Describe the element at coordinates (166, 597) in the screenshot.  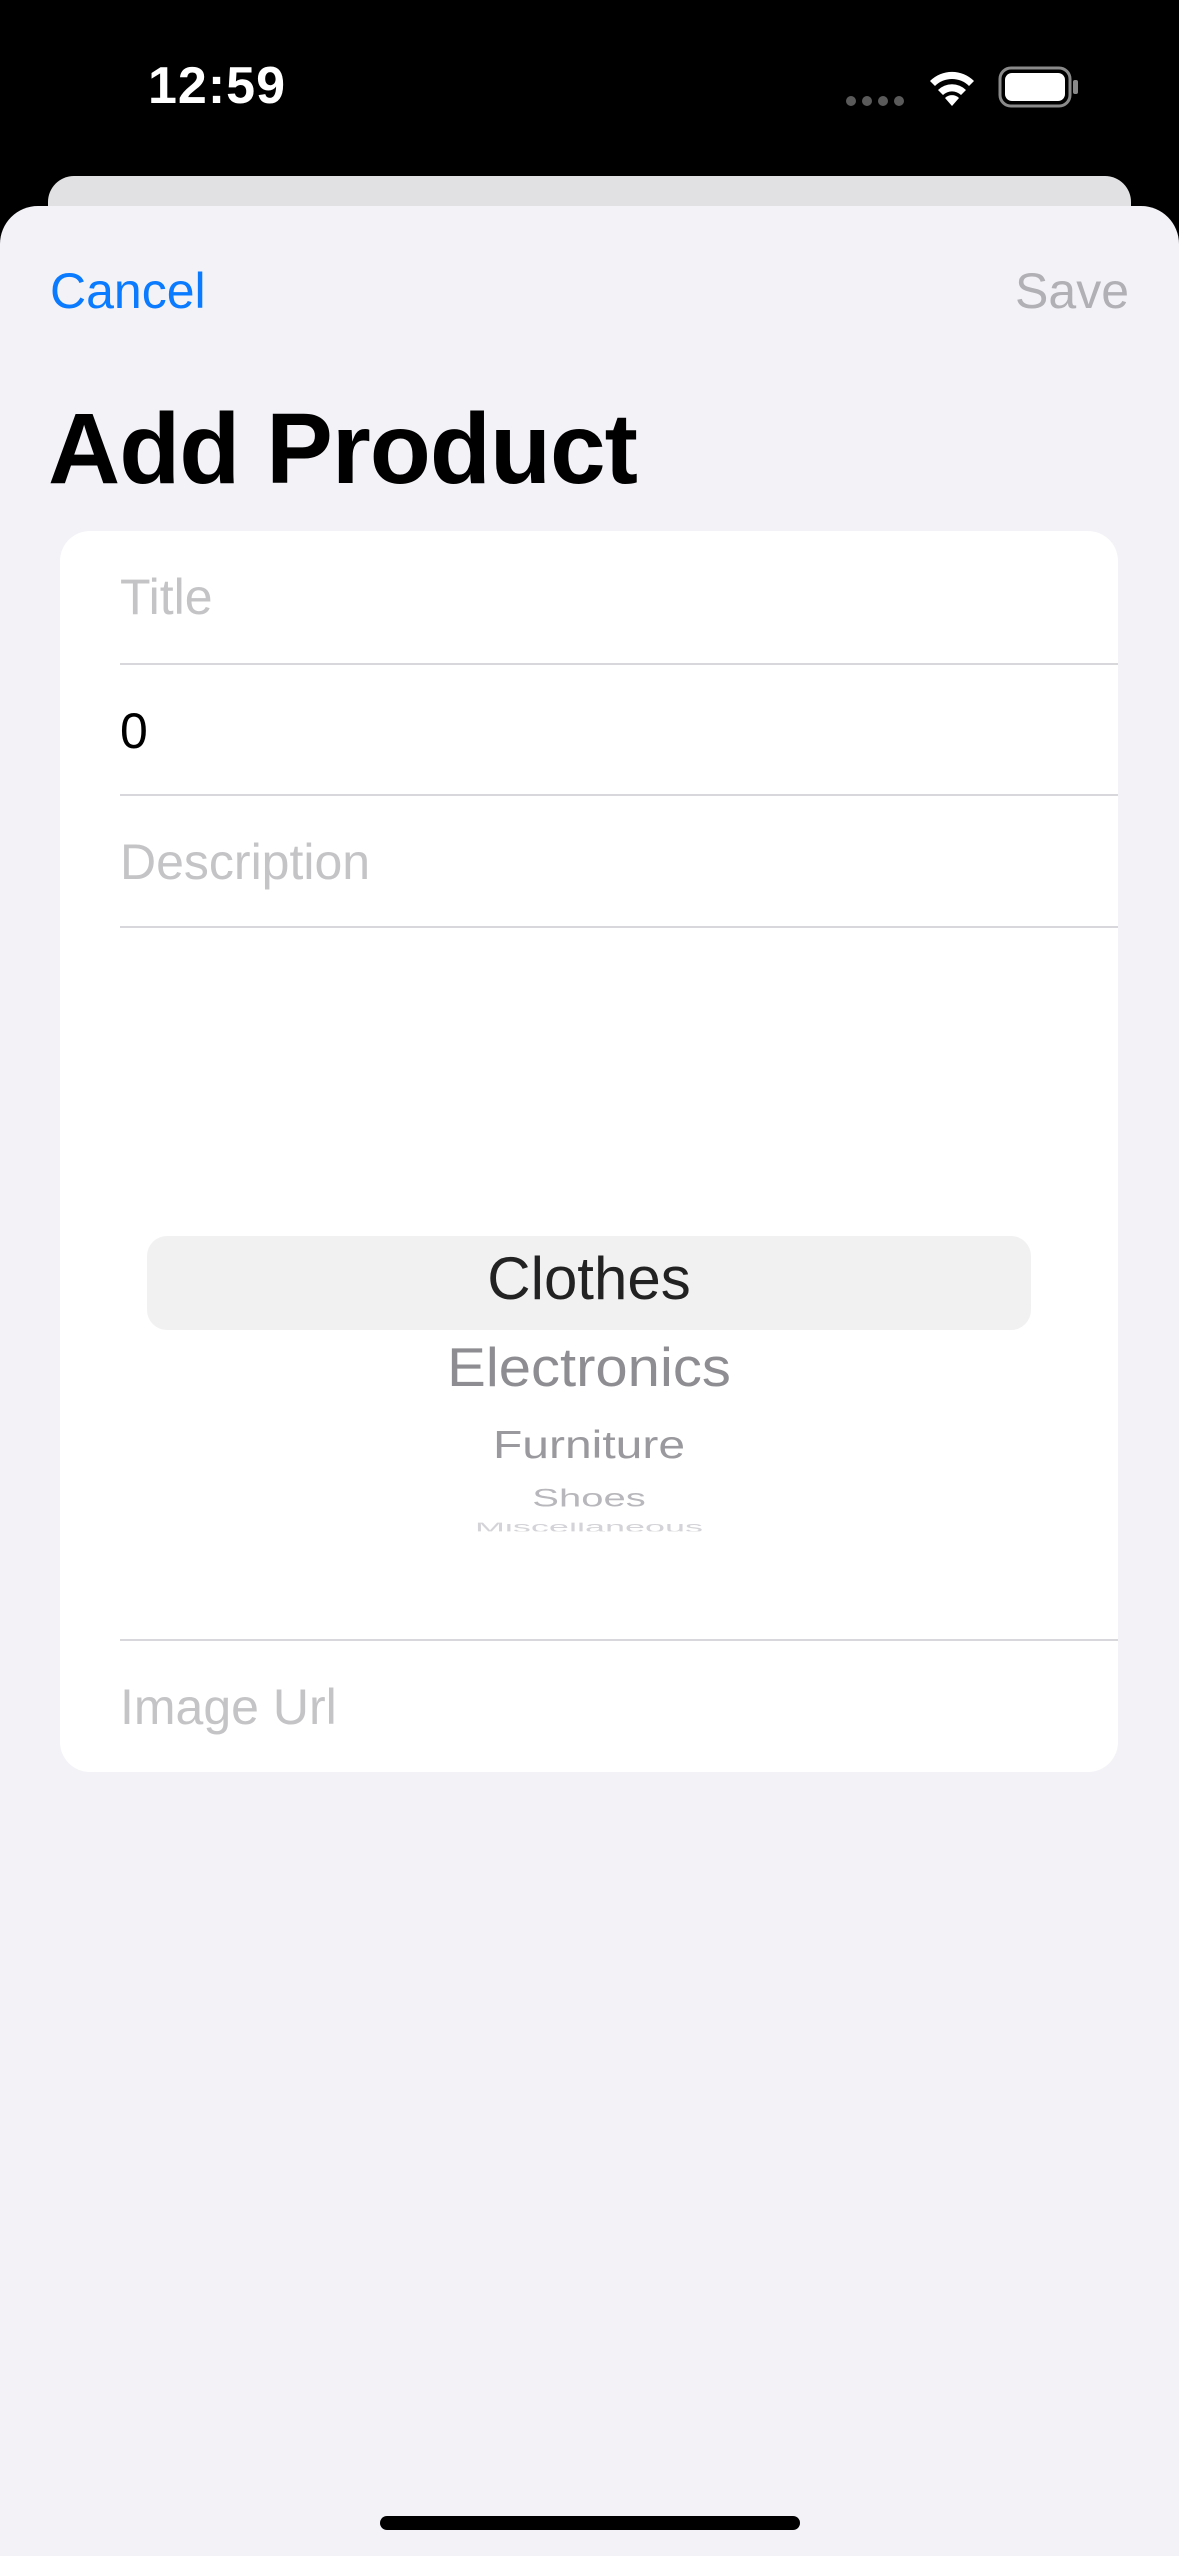
I see `title-placeholder: Title` at that location.